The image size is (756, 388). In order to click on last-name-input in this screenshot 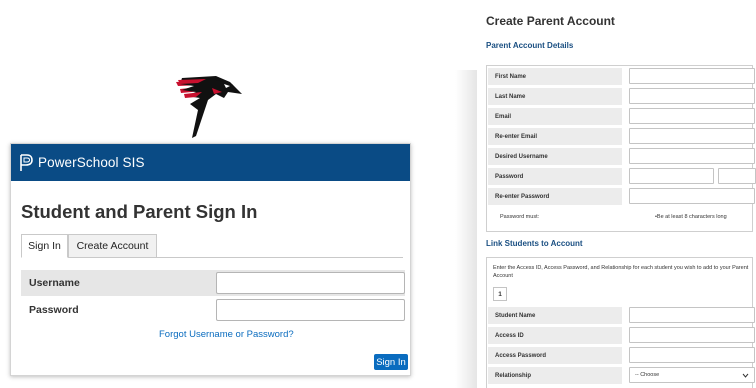, I will do `click(692, 96)`.